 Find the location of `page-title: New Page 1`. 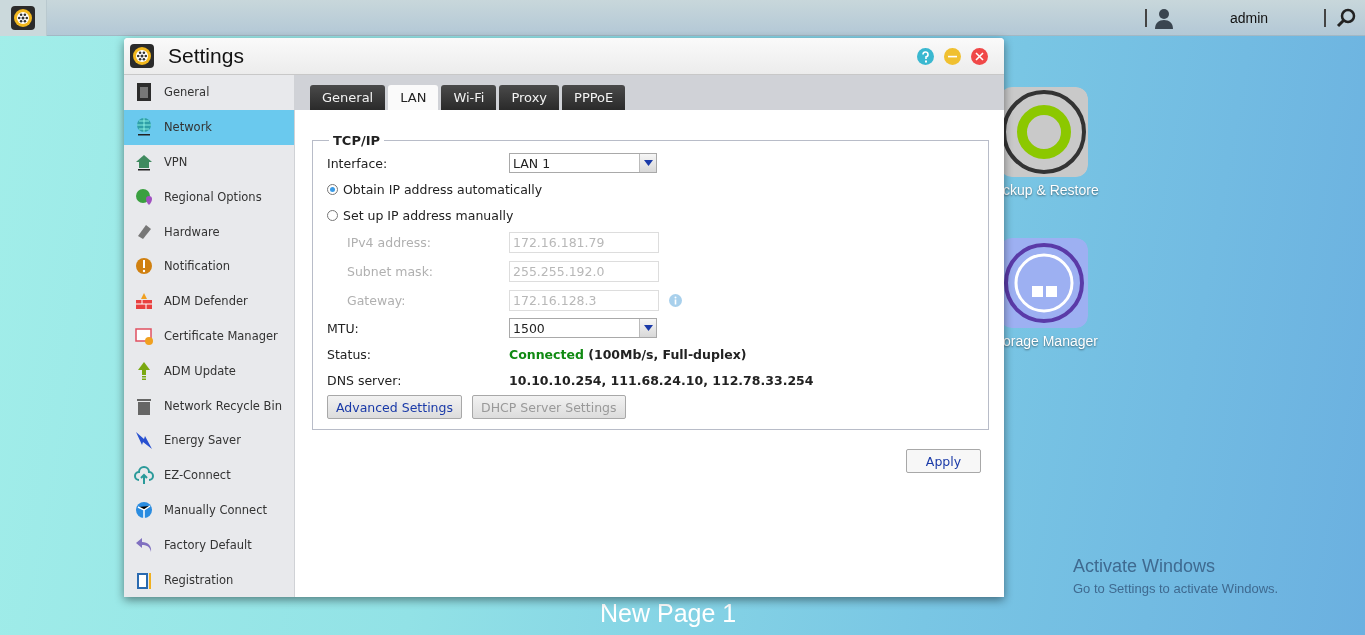

page-title: New Page 1 is located at coordinates (668, 613).